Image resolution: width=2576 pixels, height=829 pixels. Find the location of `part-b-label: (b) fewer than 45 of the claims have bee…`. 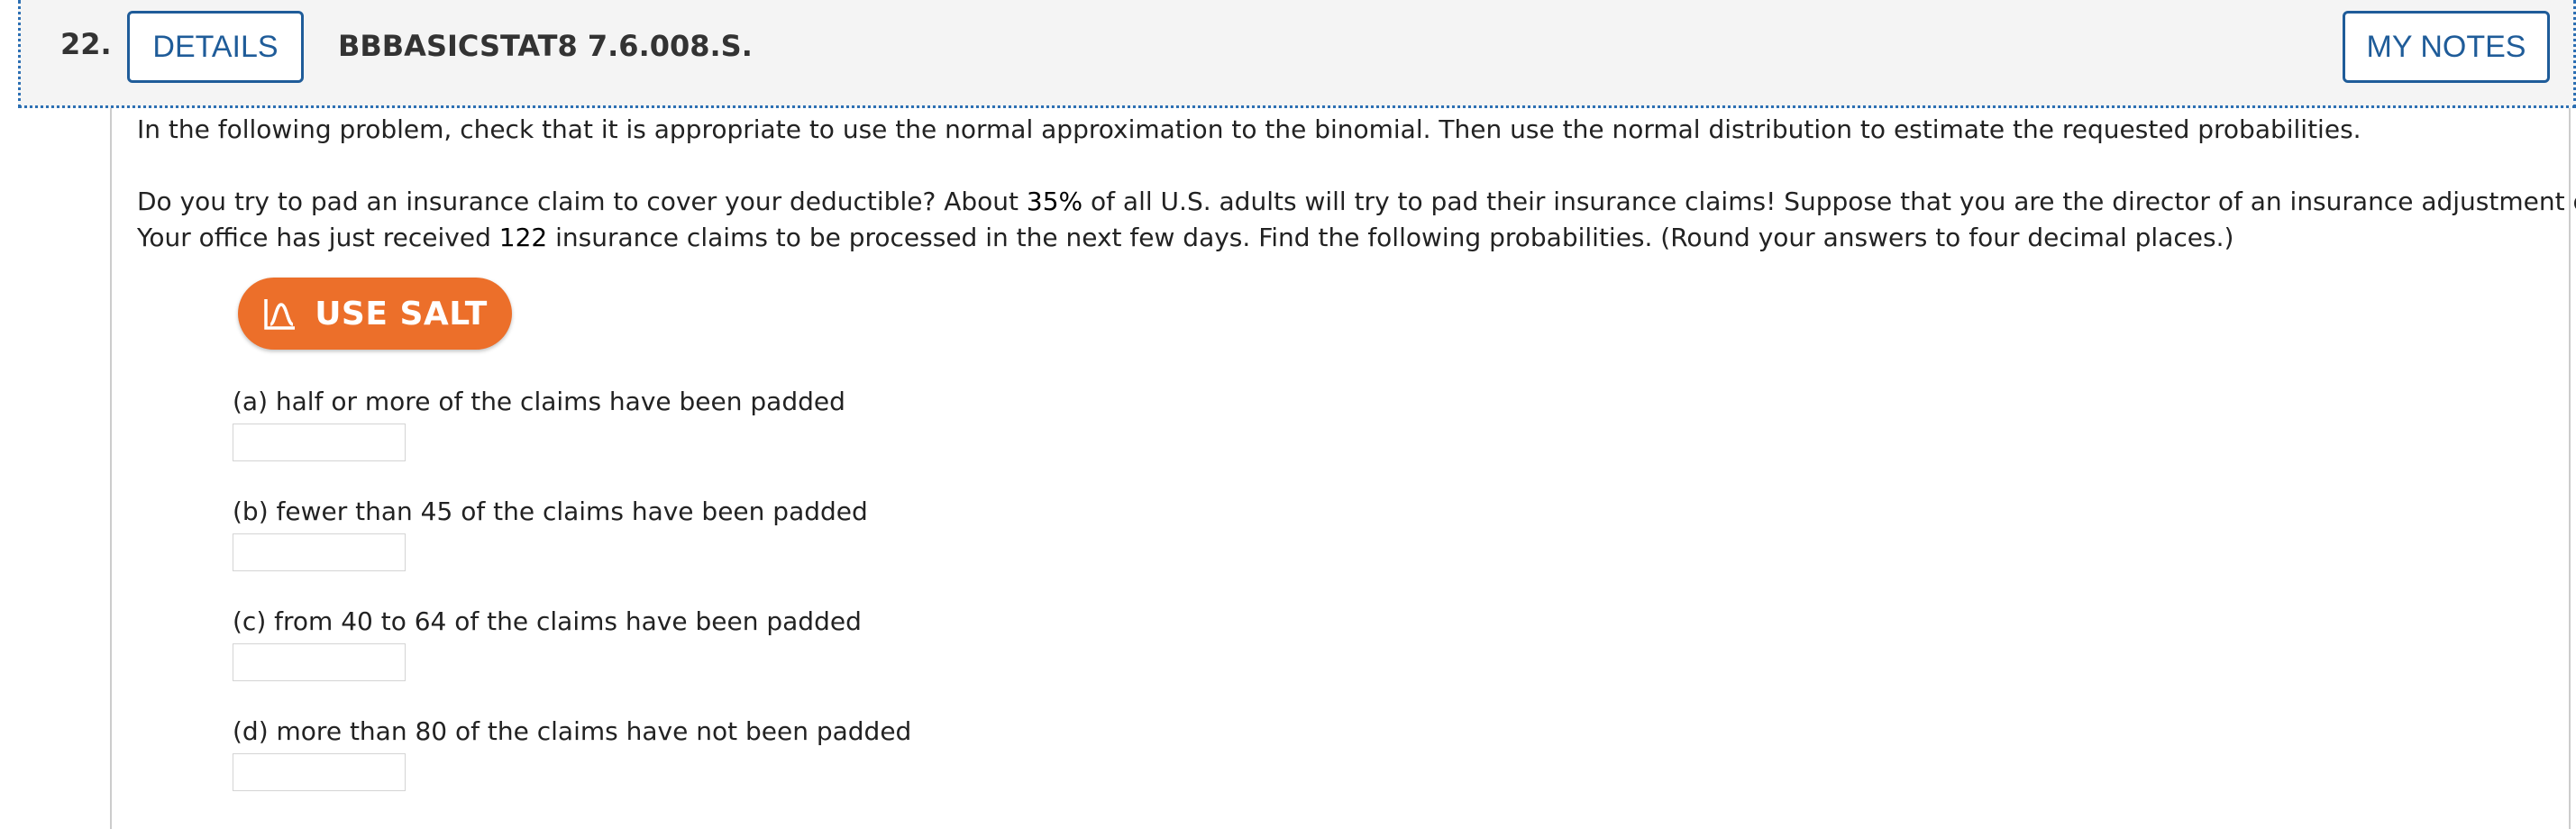

part-b-label: (b) fewer than 45 of the claims have bee… is located at coordinates (550, 511).